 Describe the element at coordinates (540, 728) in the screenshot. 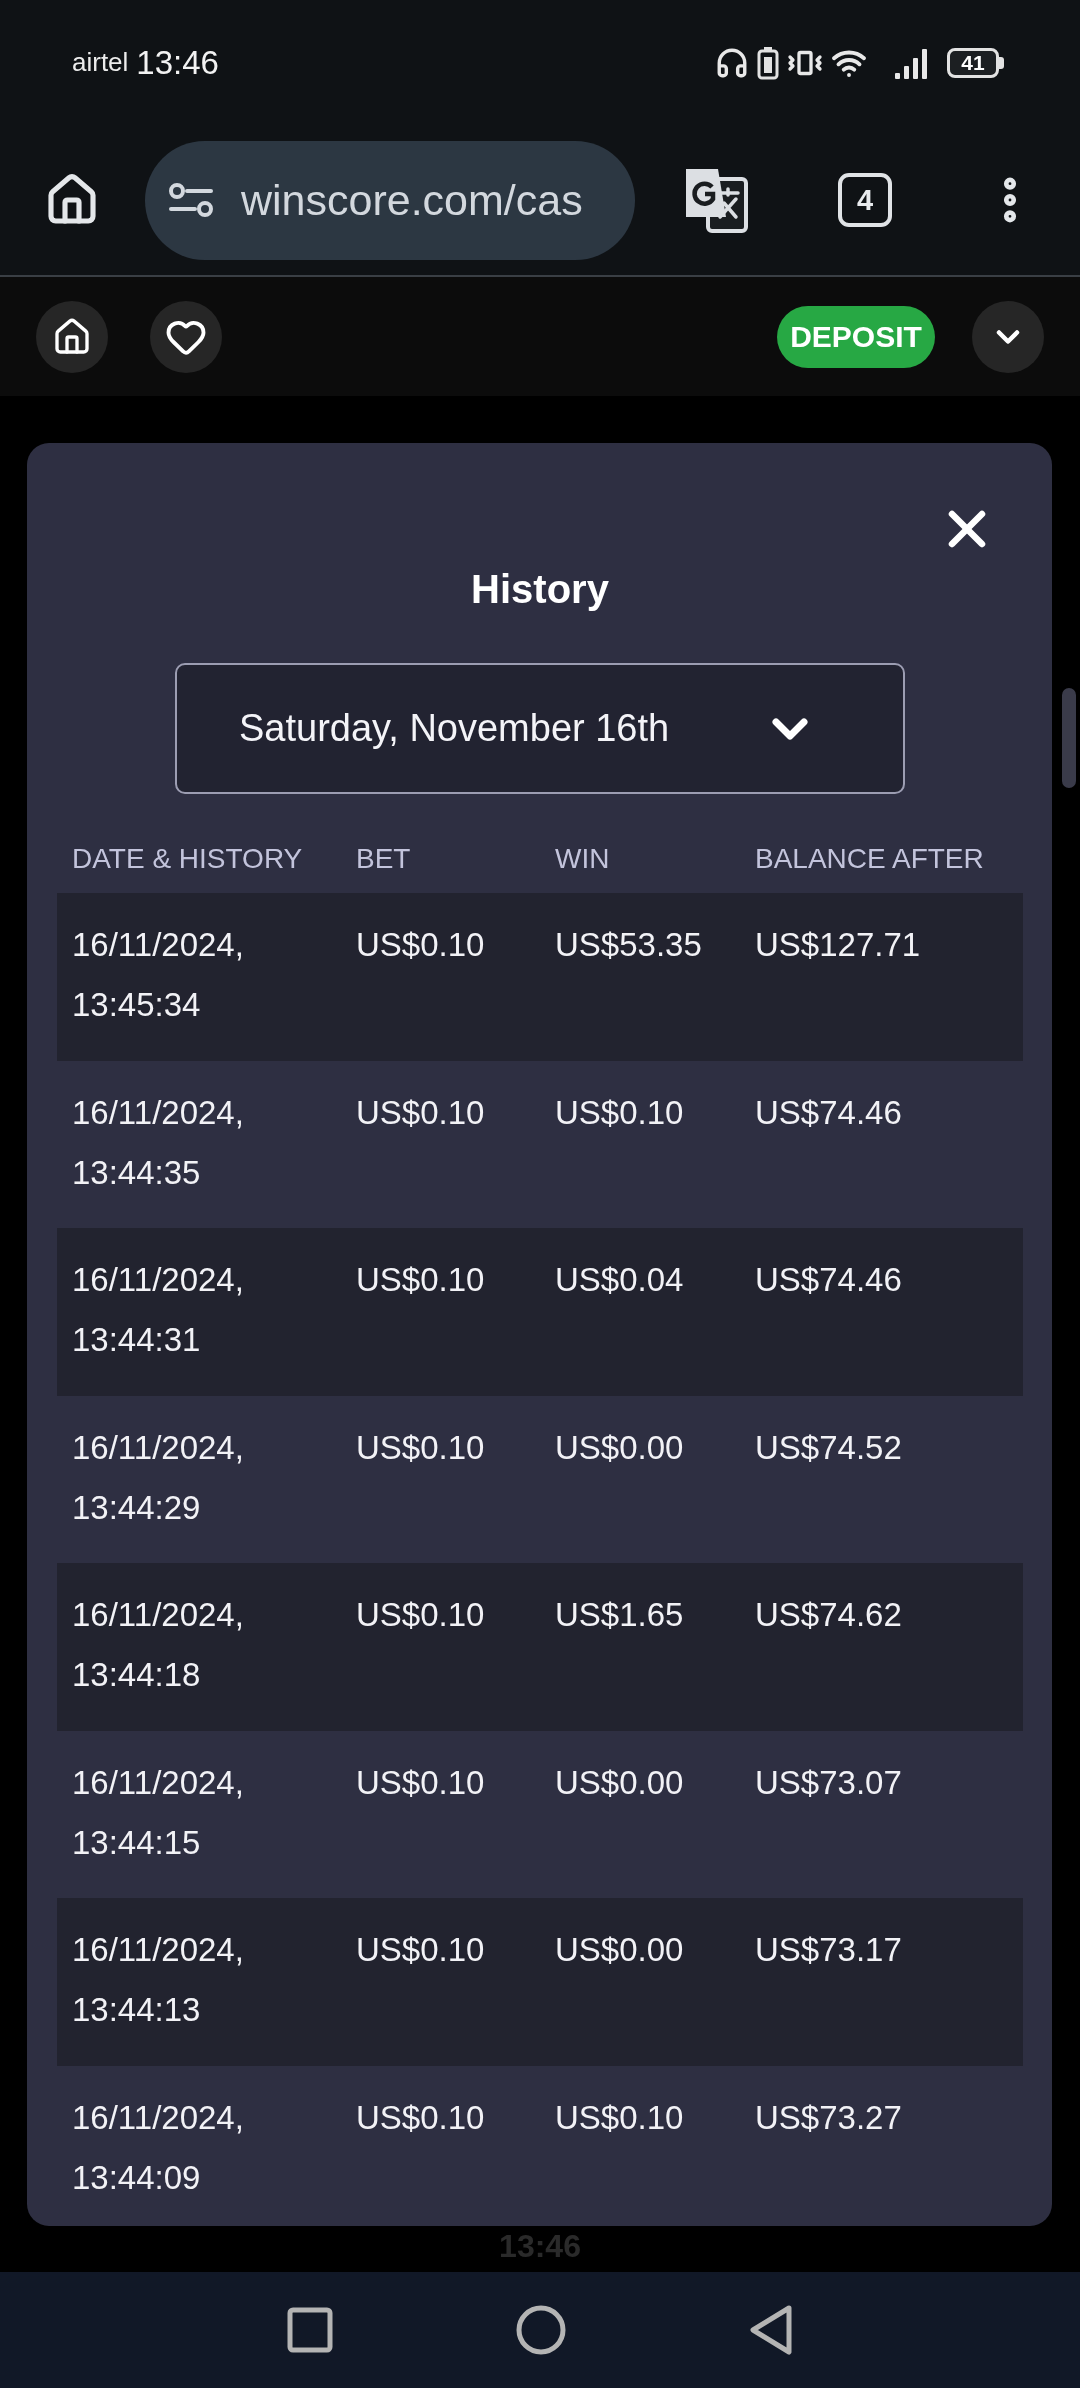

I see `date-dropdown: Saturday, November 16th` at that location.